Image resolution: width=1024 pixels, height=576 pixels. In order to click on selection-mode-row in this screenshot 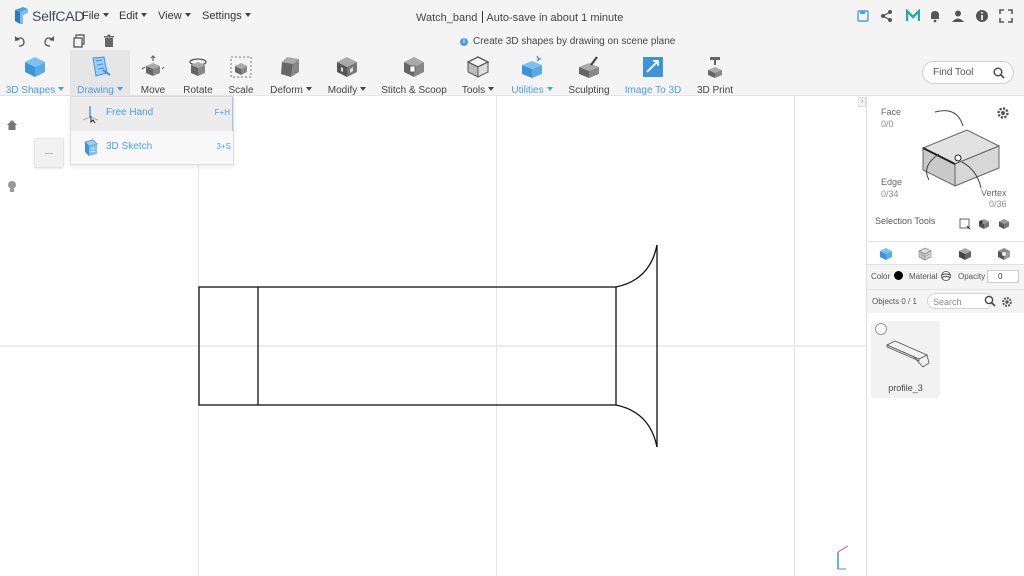, I will do `click(945, 253)`.